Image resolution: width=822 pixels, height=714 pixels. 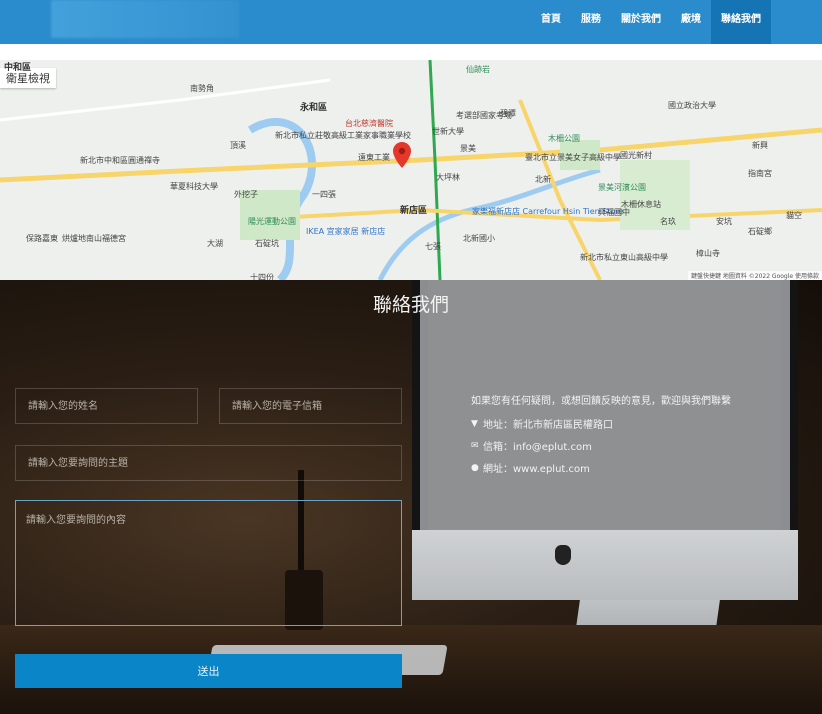 What do you see at coordinates (374, 157) in the screenshot?
I see `map-label: 遠東工業` at bounding box center [374, 157].